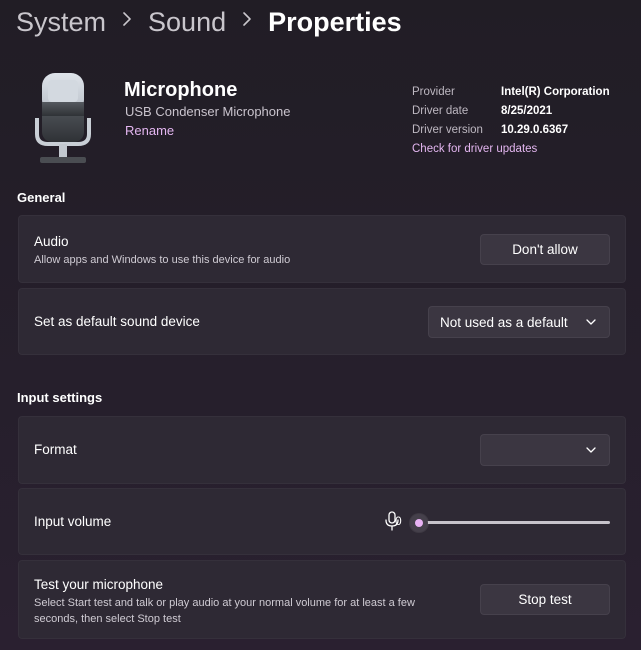 This screenshot has width=641, height=650. Describe the element at coordinates (41, 197) in the screenshot. I see `section-title-general: General` at that location.